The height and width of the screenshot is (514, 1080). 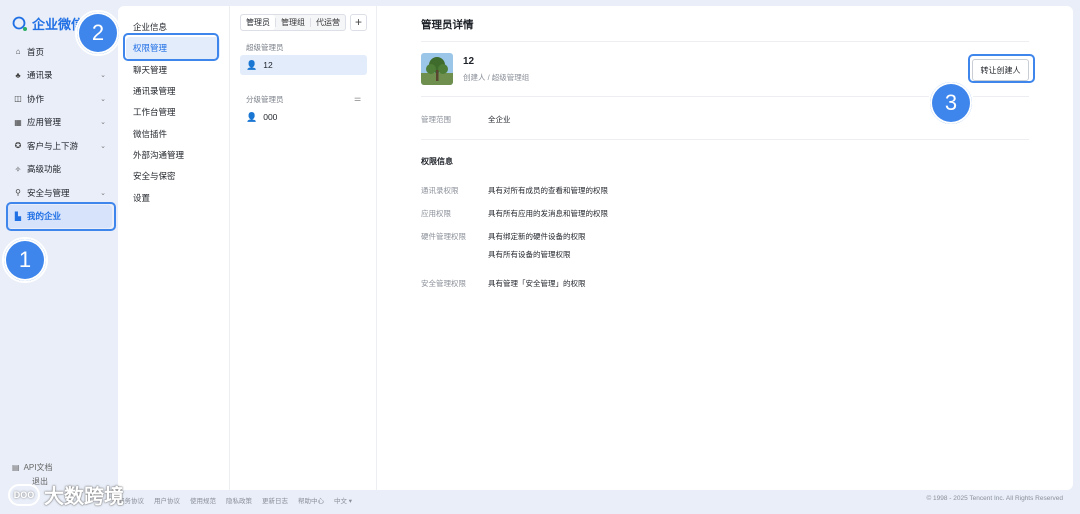 What do you see at coordinates (173, 176) in the screenshot?
I see `submenu-item-security: 安全与保密` at bounding box center [173, 176].